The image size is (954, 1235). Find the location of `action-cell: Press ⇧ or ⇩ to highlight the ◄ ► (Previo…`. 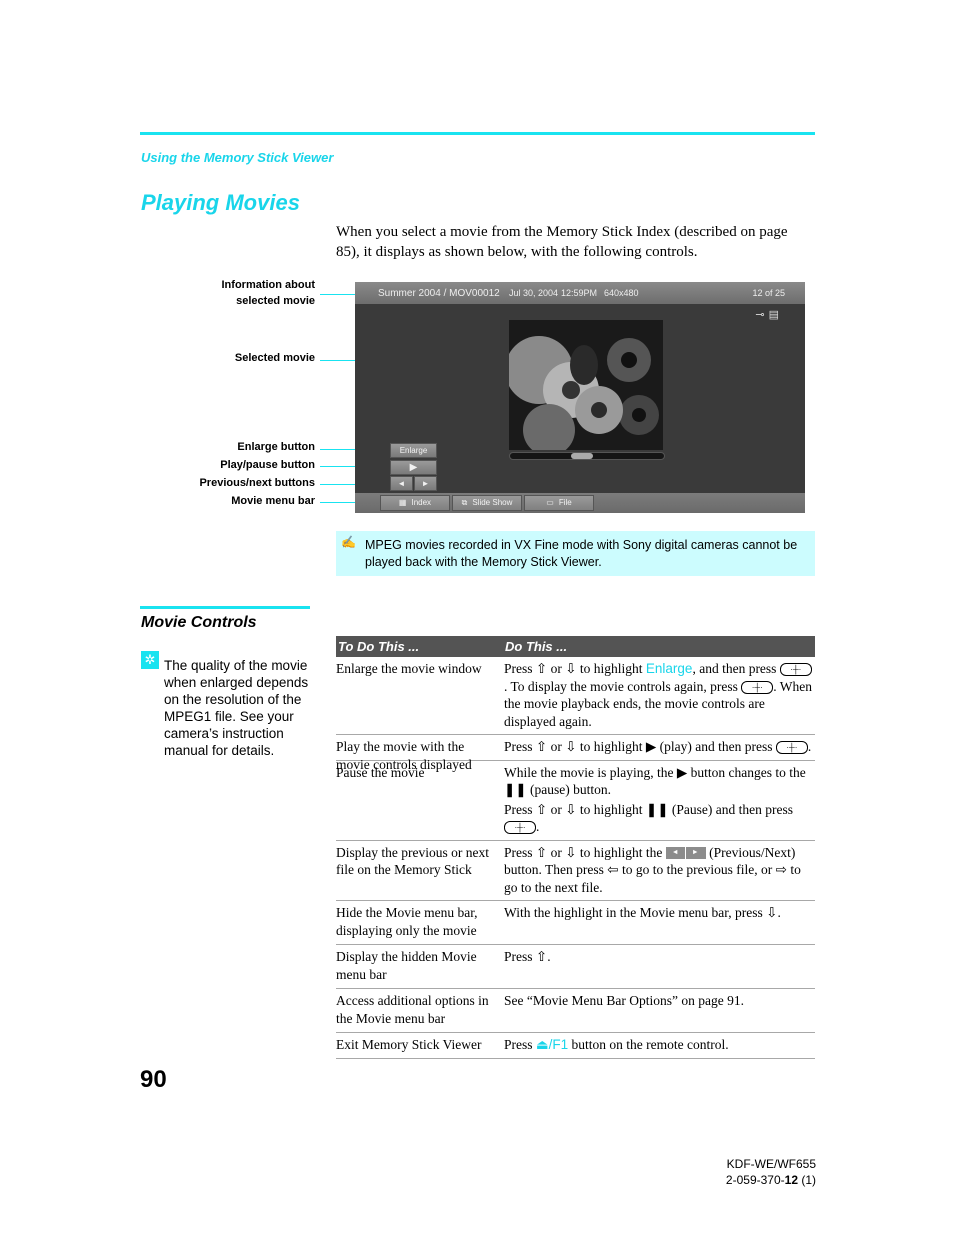

action-cell: Press ⇧ or ⇩ to highlight the ◄ ► (Previo… is located at coordinates (652, 869).